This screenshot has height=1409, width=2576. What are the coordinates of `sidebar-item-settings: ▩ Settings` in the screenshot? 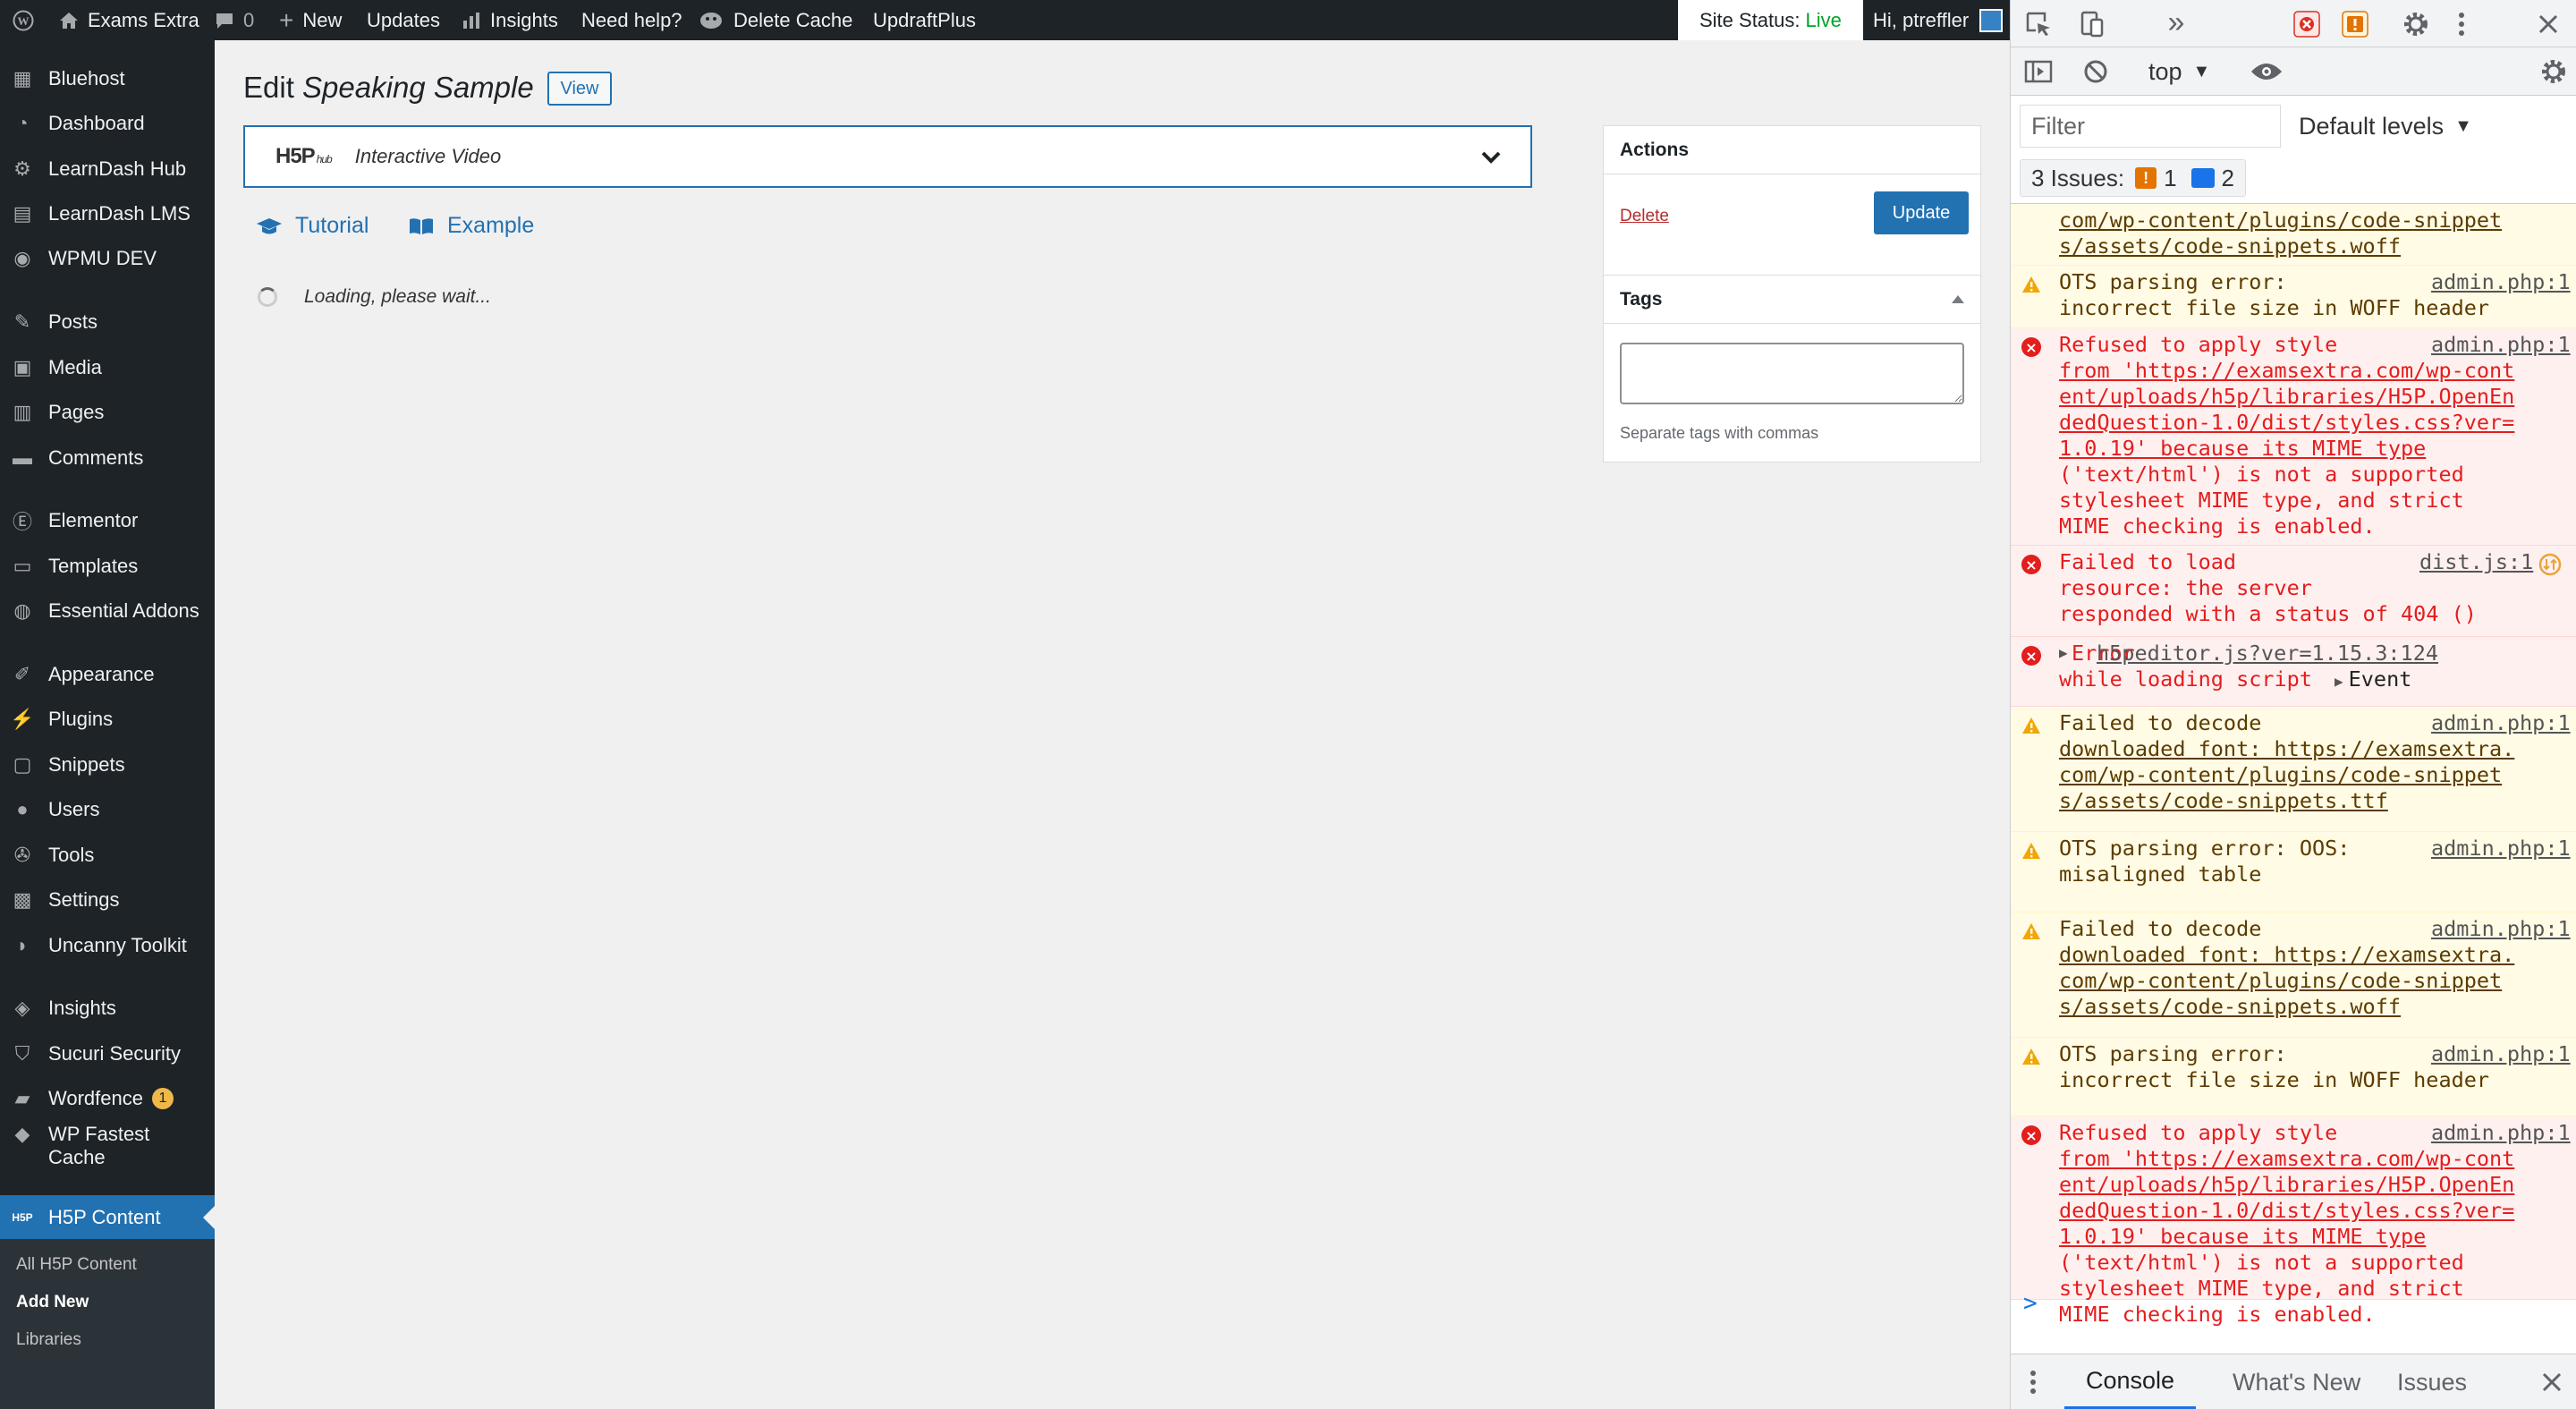 It's located at (107, 900).